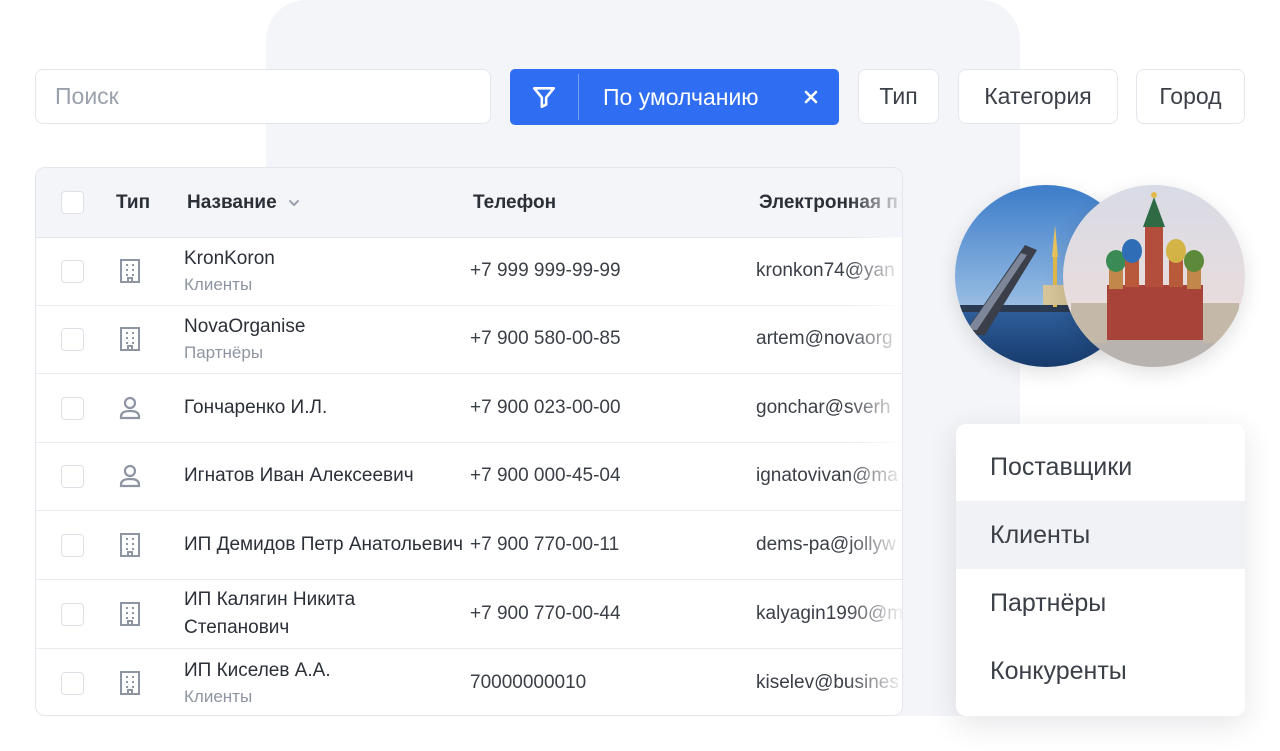  I want to click on contact-category: Партнёры, so click(224, 352).